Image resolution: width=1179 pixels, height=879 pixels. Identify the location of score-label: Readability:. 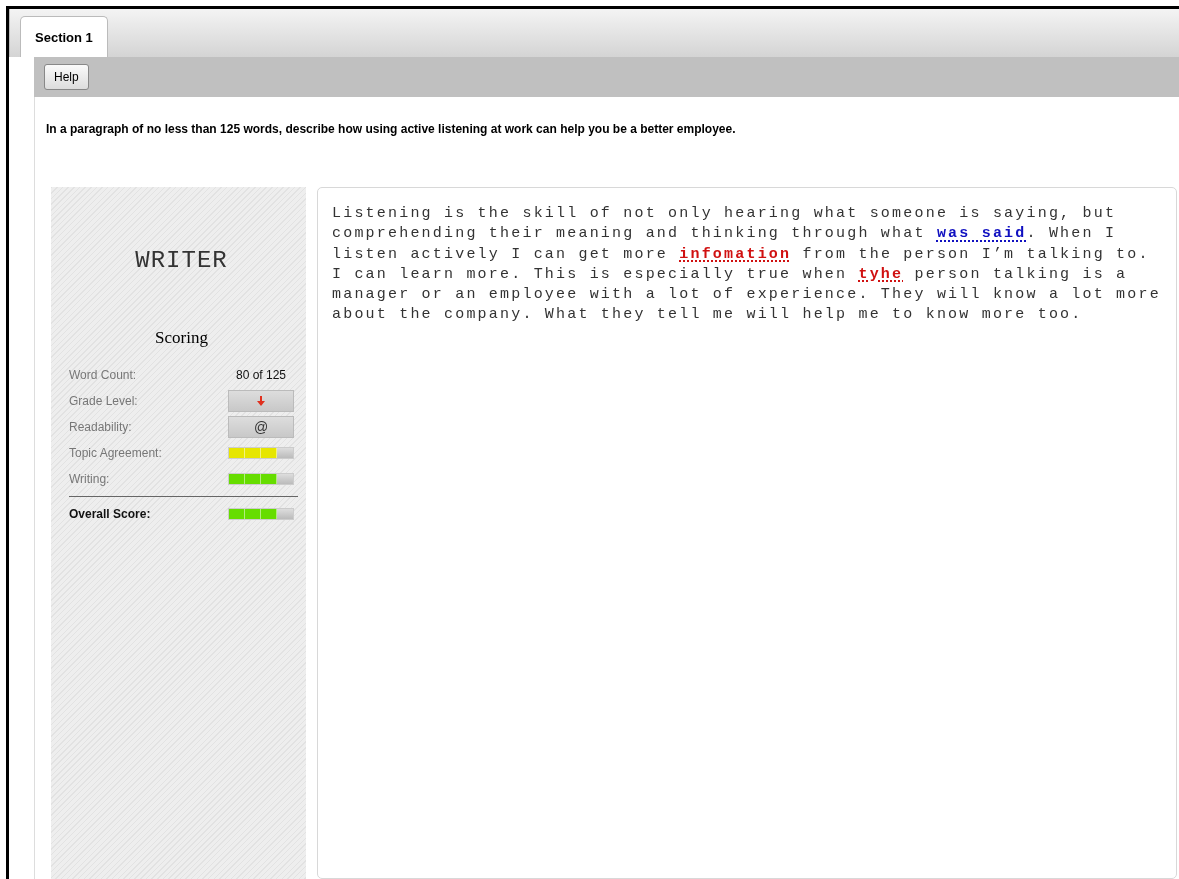
(100, 427).